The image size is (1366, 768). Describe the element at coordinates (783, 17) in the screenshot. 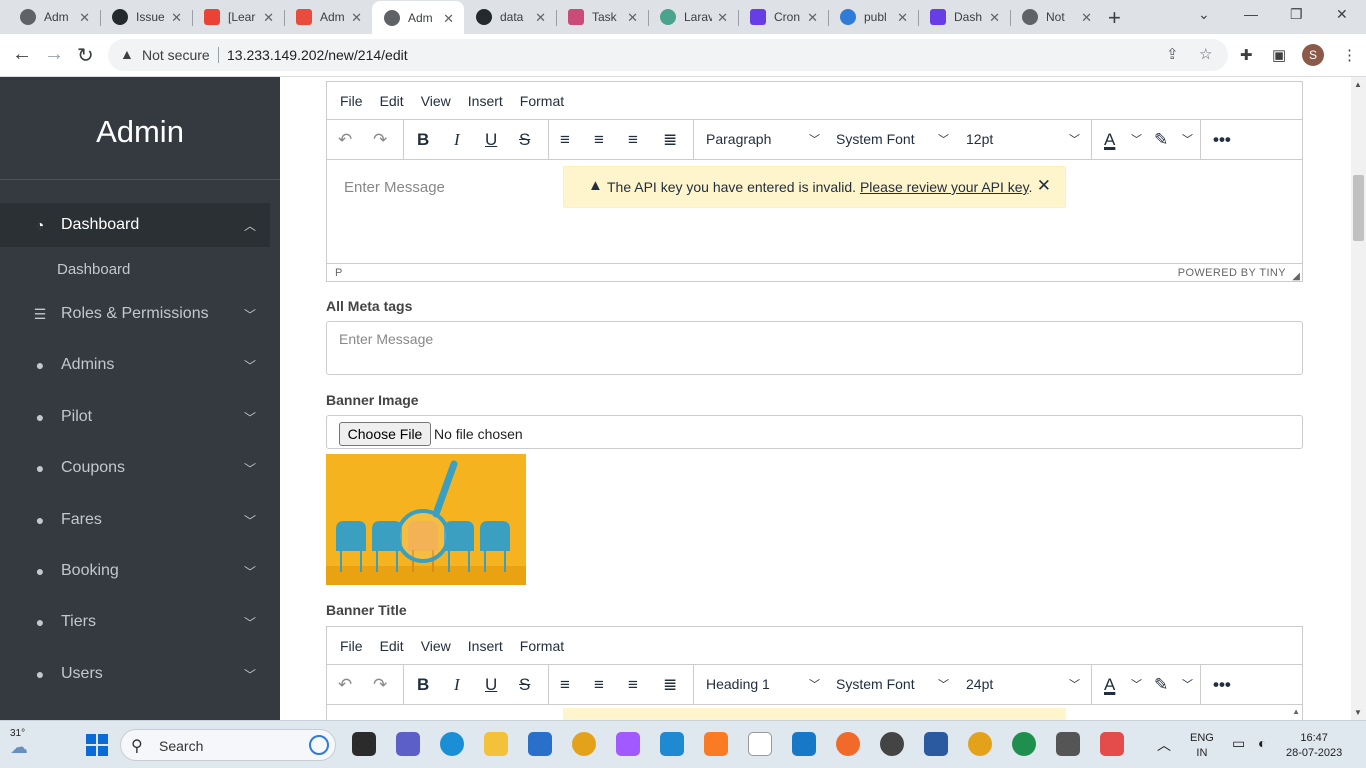

I see `browser-tab-9: Cron ✕` at that location.